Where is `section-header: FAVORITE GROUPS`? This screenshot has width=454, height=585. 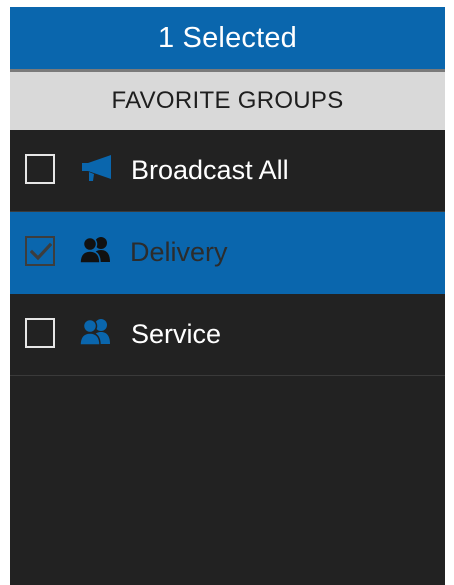
section-header: FAVORITE GROUPS is located at coordinates (227, 101).